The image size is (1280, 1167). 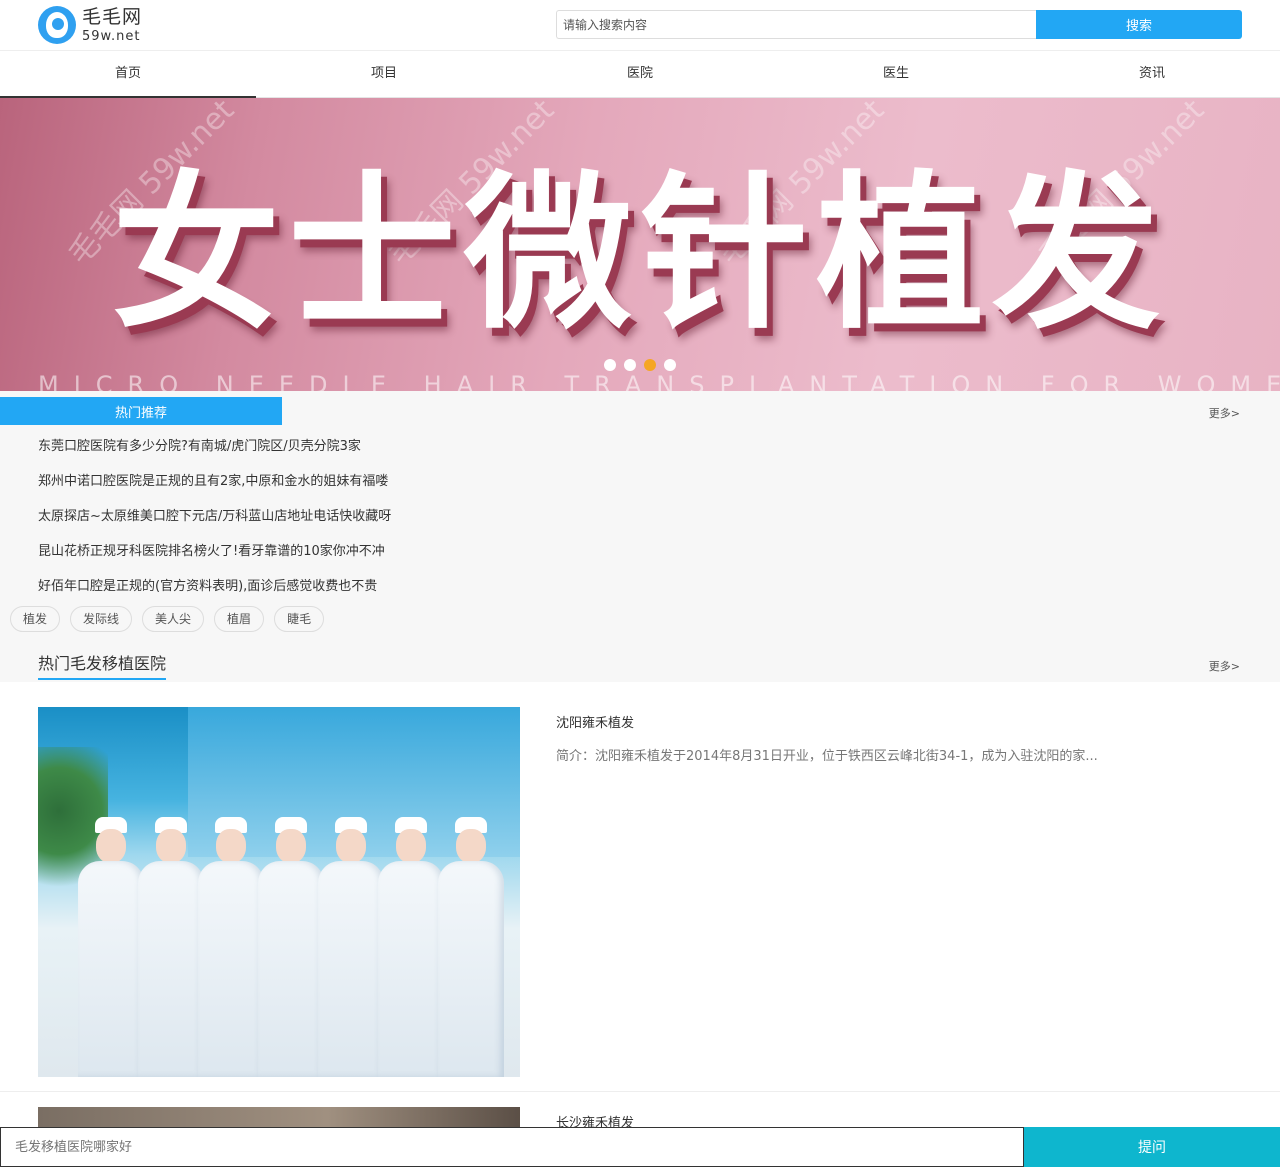 What do you see at coordinates (111, 36) in the screenshot?
I see `logo-domain: 59w.net` at bounding box center [111, 36].